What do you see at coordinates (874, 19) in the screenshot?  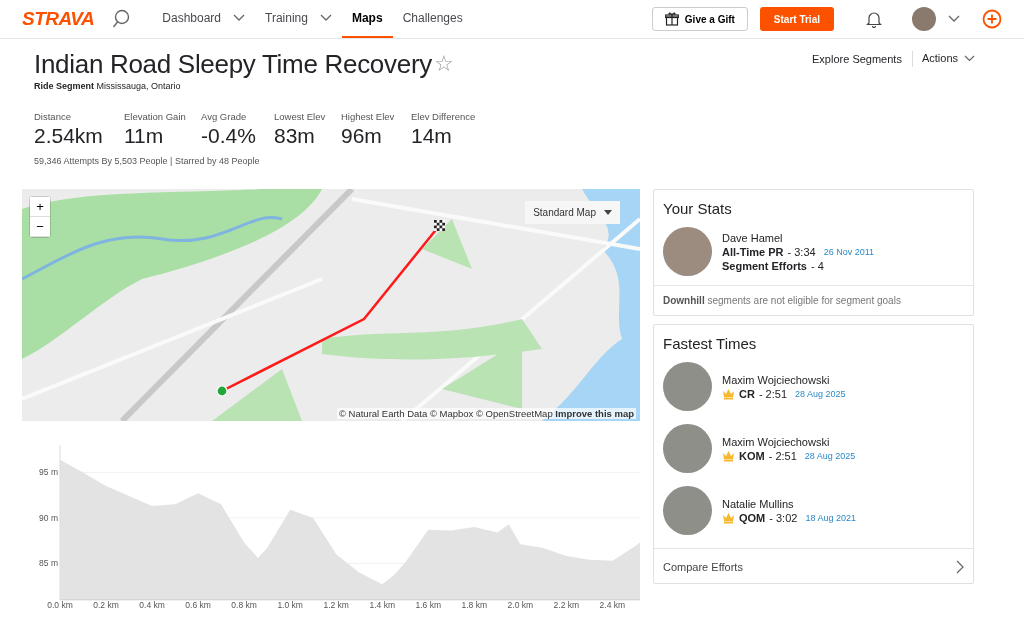 I see `notification-bell-icon` at bounding box center [874, 19].